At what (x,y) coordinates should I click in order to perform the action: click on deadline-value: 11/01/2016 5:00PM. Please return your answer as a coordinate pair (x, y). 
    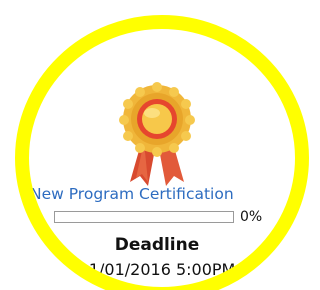
    Looking at the image, I should click on (157, 269).